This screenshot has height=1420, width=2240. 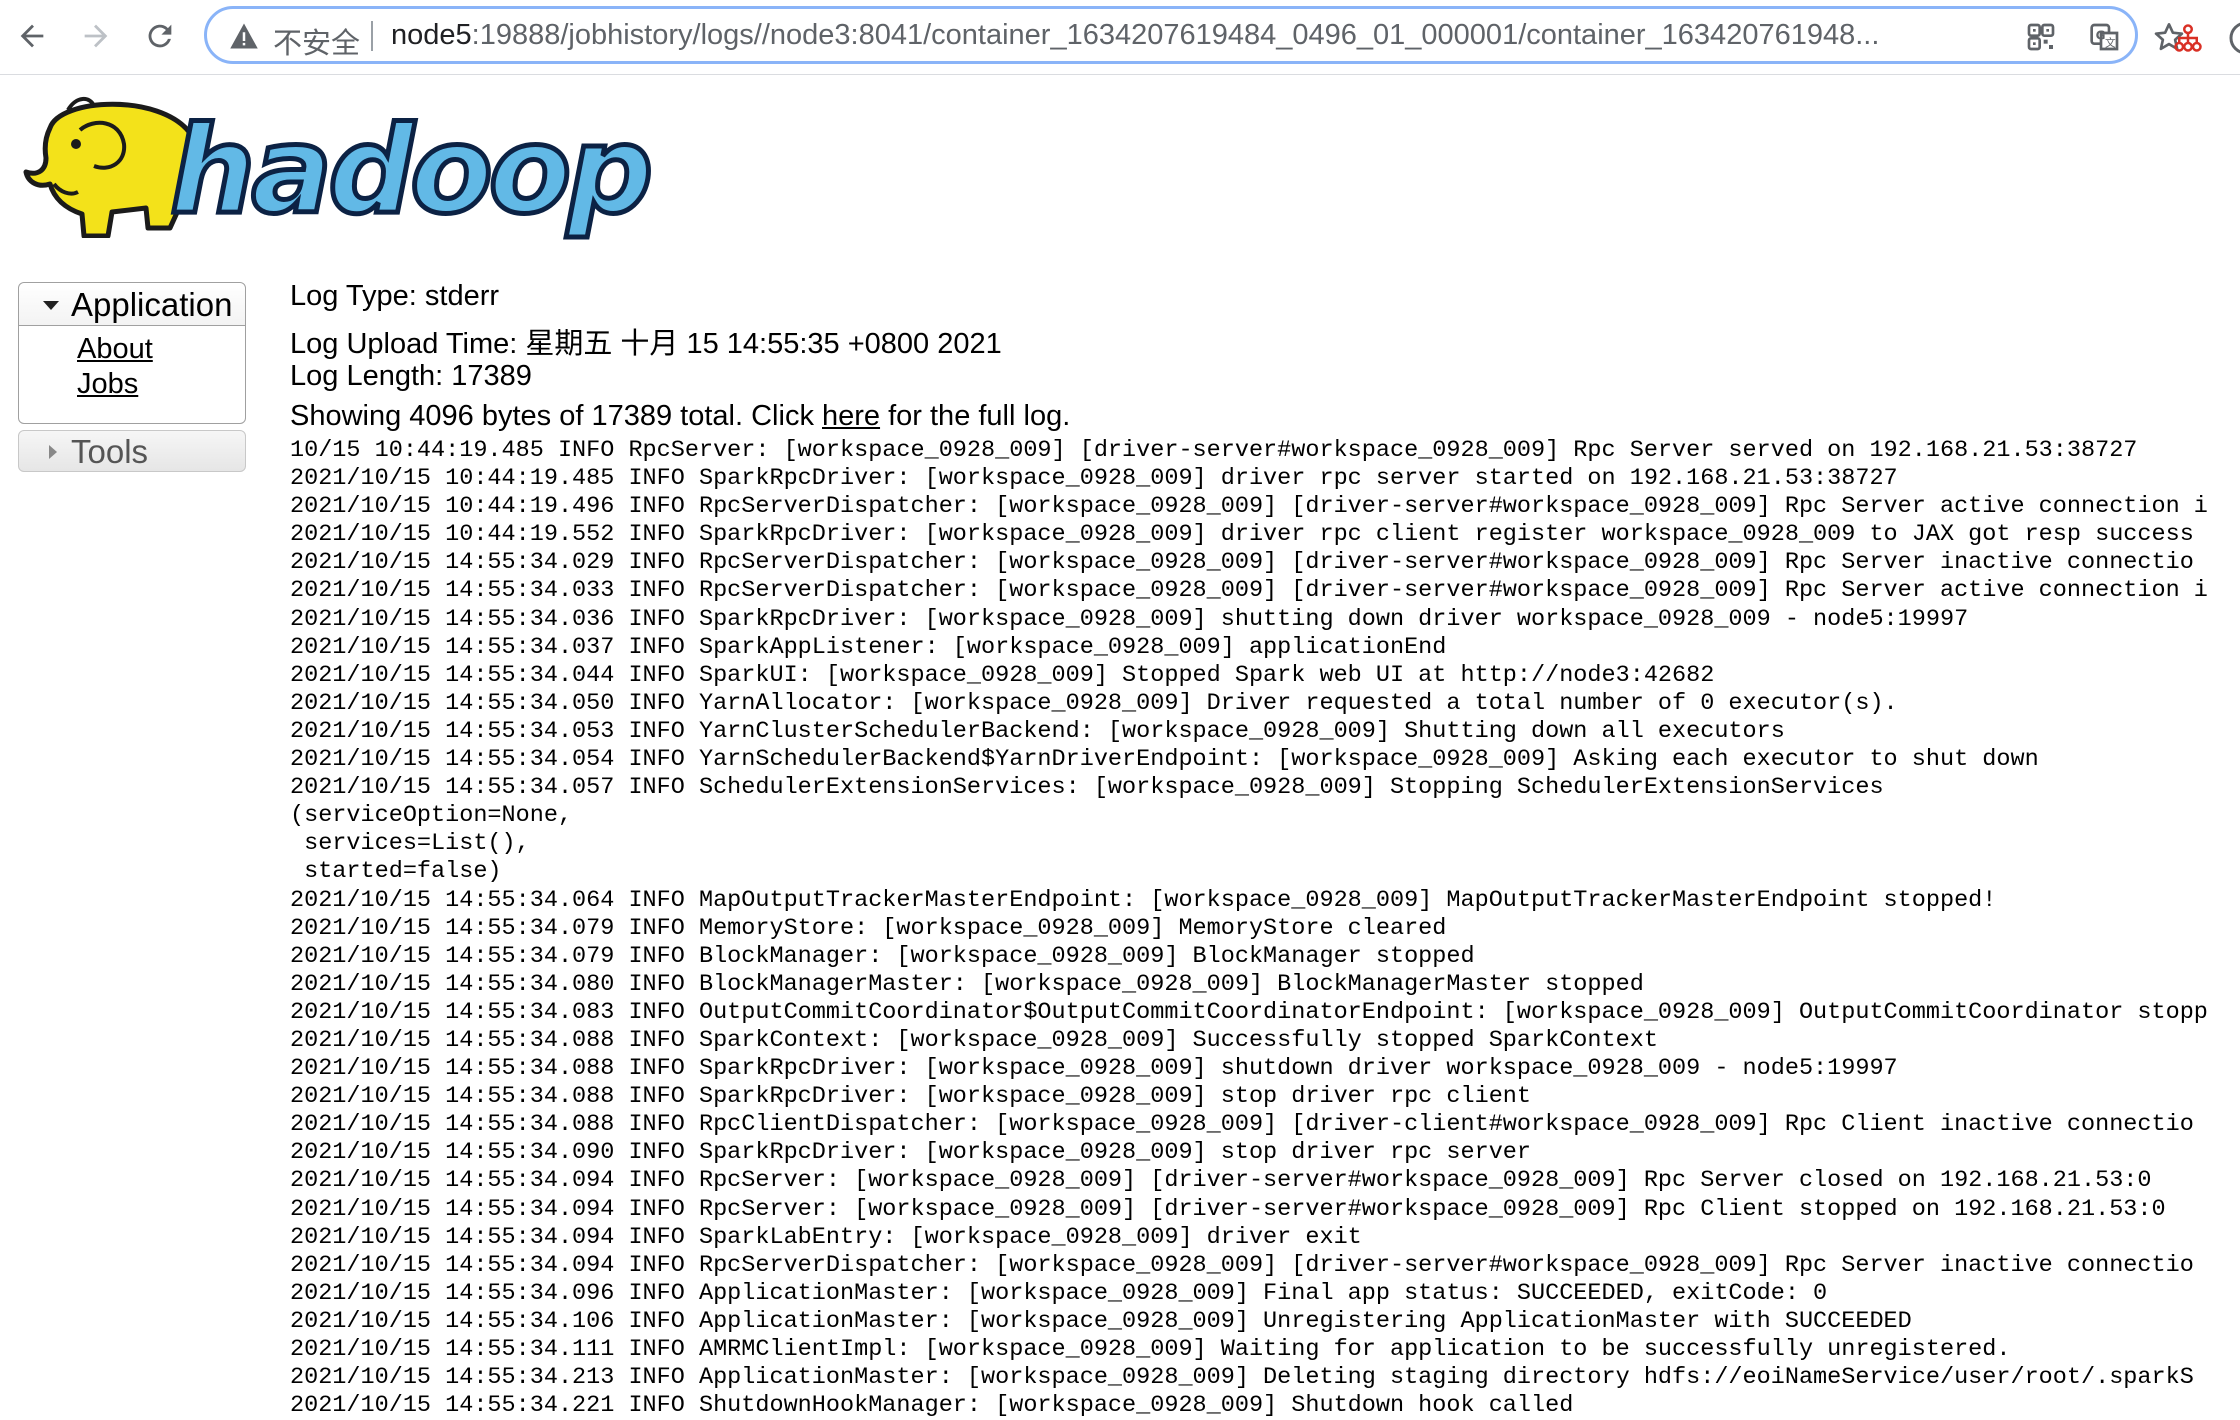 I want to click on svg-text: 文, so click(x=2110, y=42).